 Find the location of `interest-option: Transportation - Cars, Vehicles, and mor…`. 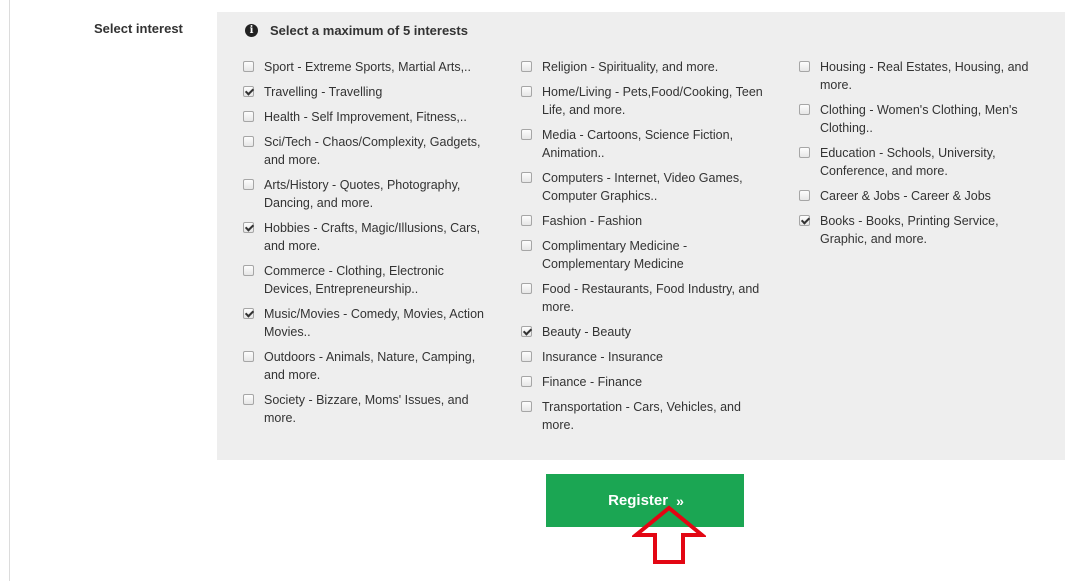

interest-option: Transportation - Cars, Vehicles, and mor… is located at coordinates (646, 416).